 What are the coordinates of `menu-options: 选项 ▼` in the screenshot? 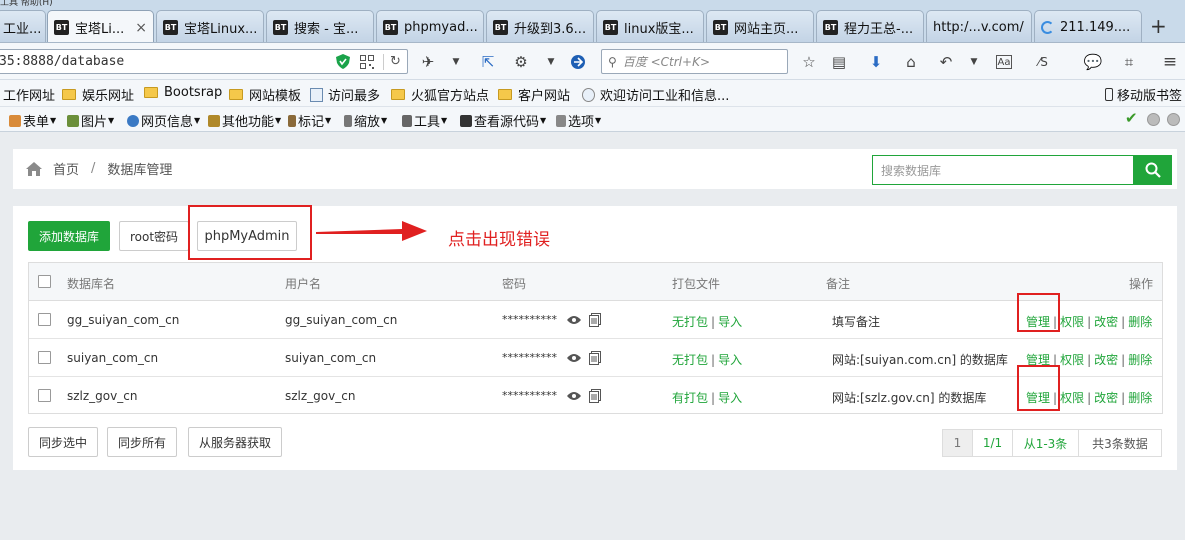 It's located at (578, 120).